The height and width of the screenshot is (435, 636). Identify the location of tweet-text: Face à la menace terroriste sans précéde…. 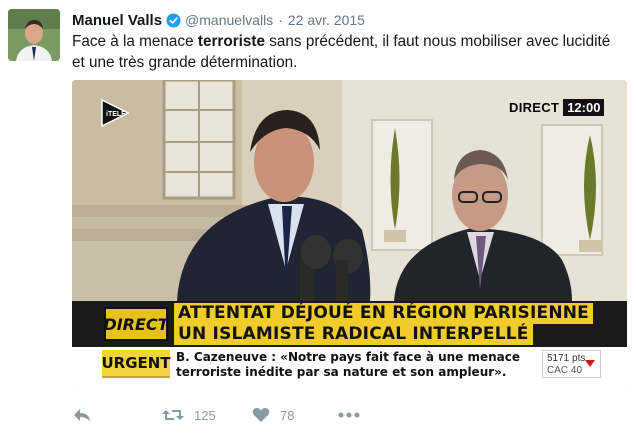
(344, 52).